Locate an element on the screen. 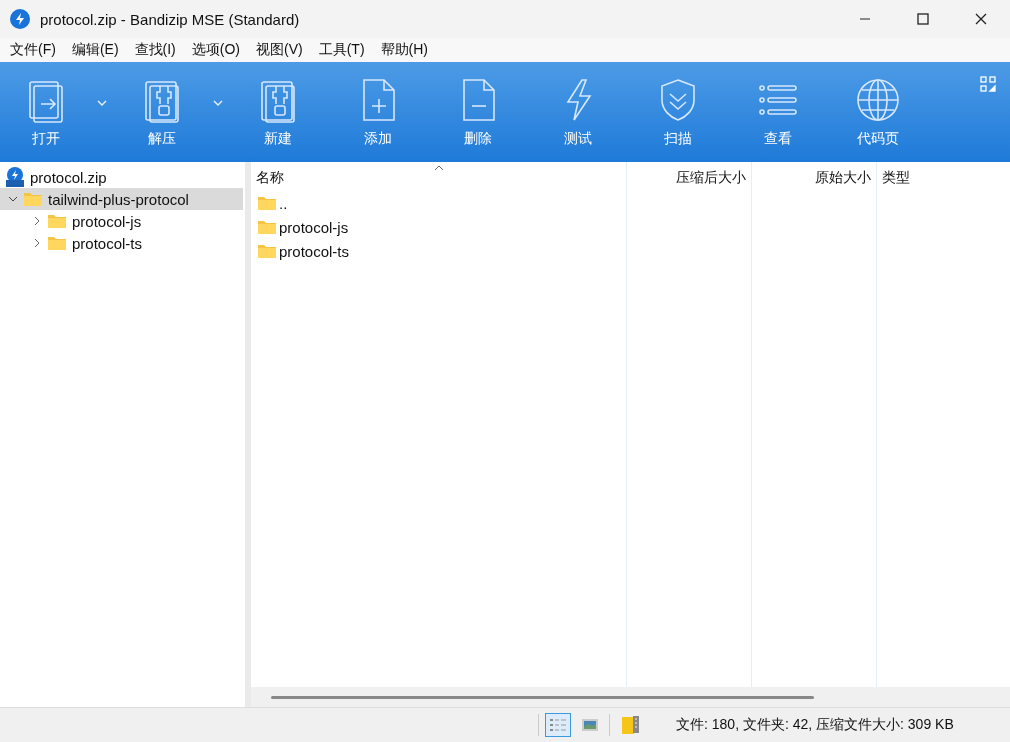  toolbar-button: 删除 is located at coordinates (478, 105).